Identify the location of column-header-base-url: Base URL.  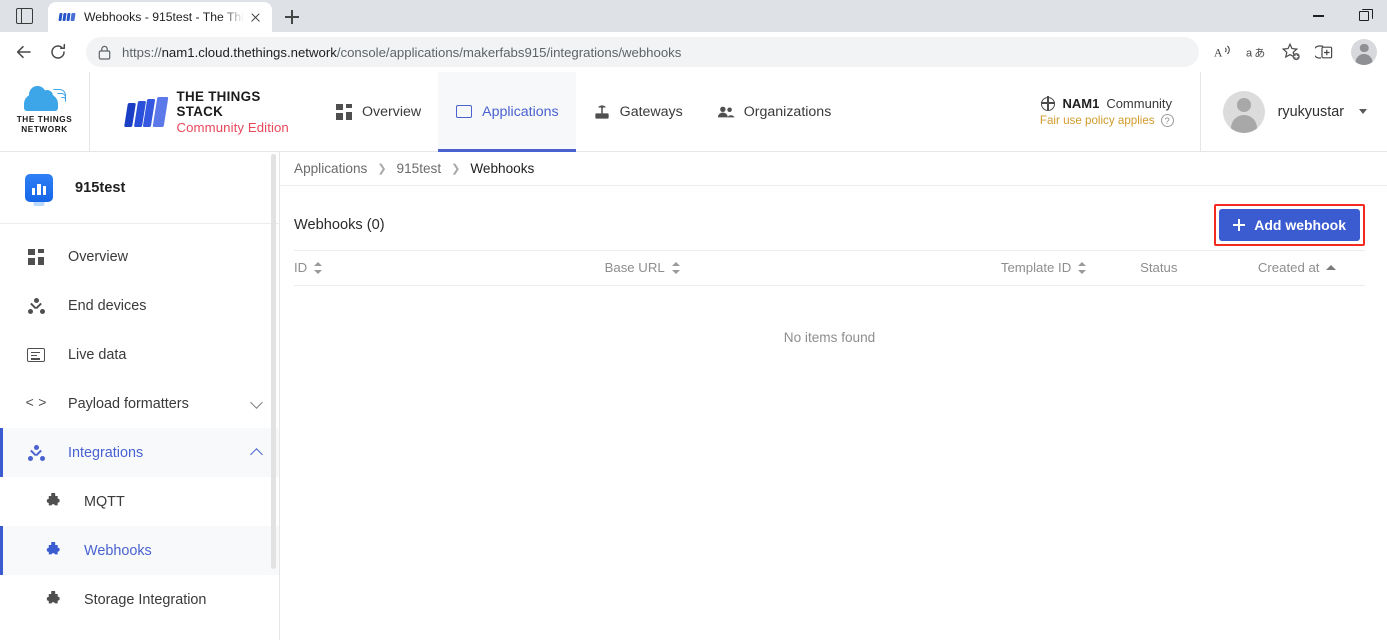
(802, 268).